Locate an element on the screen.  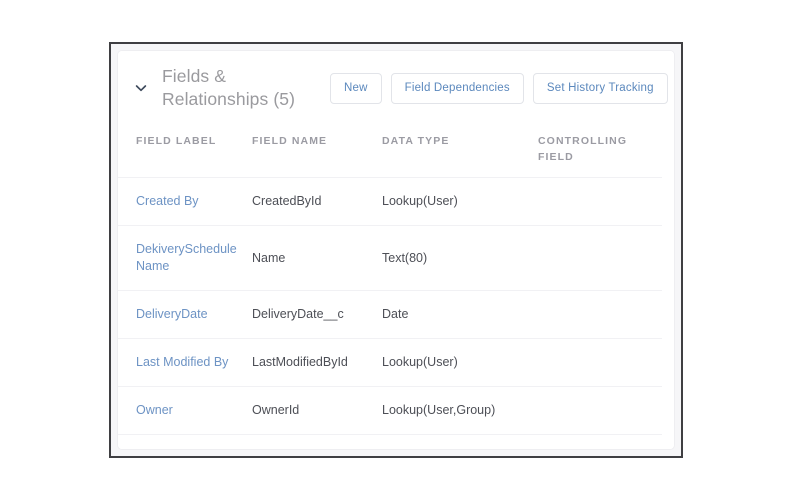
table-row: Created By CreatedById Lookup(User) is located at coordinates (390, 202).